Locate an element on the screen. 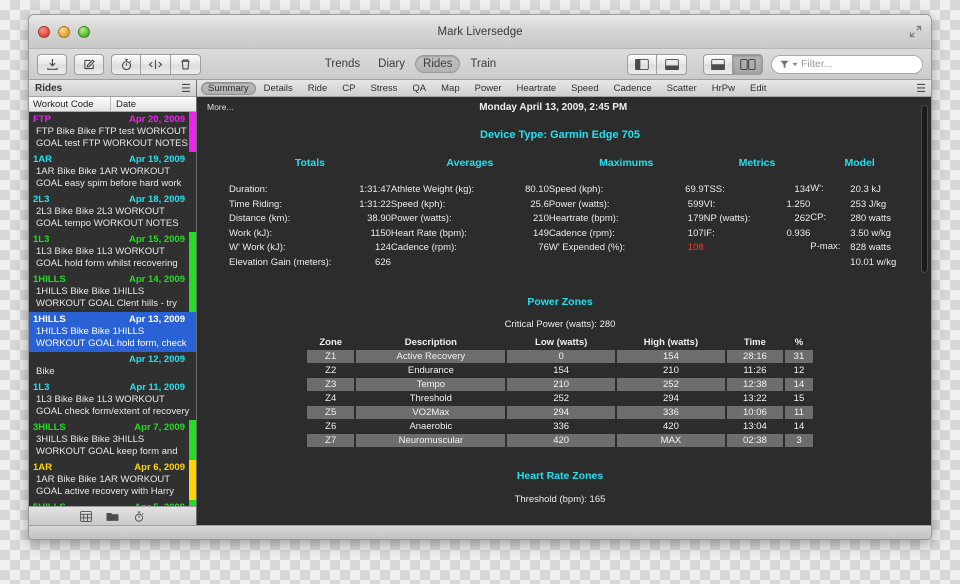  delete-button is located at coordinates (186, 64).